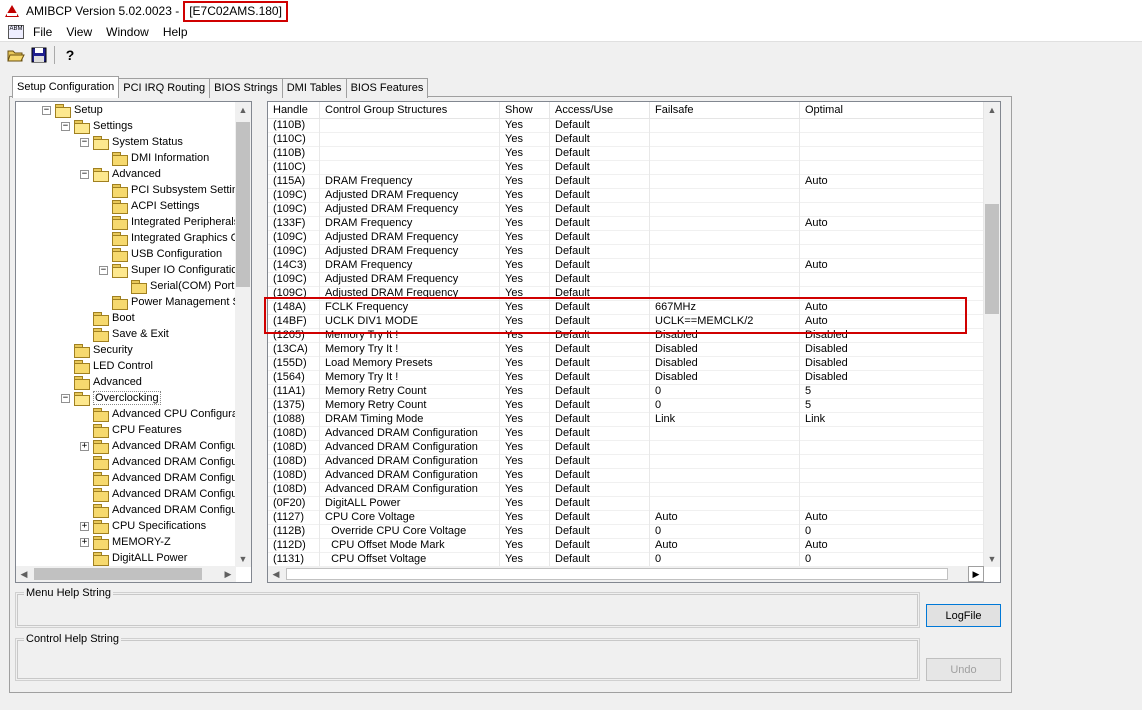 This screenshot has width=1142, height=710. I want to click on tree-node: − Super IO Configuration, so click(167, 270).